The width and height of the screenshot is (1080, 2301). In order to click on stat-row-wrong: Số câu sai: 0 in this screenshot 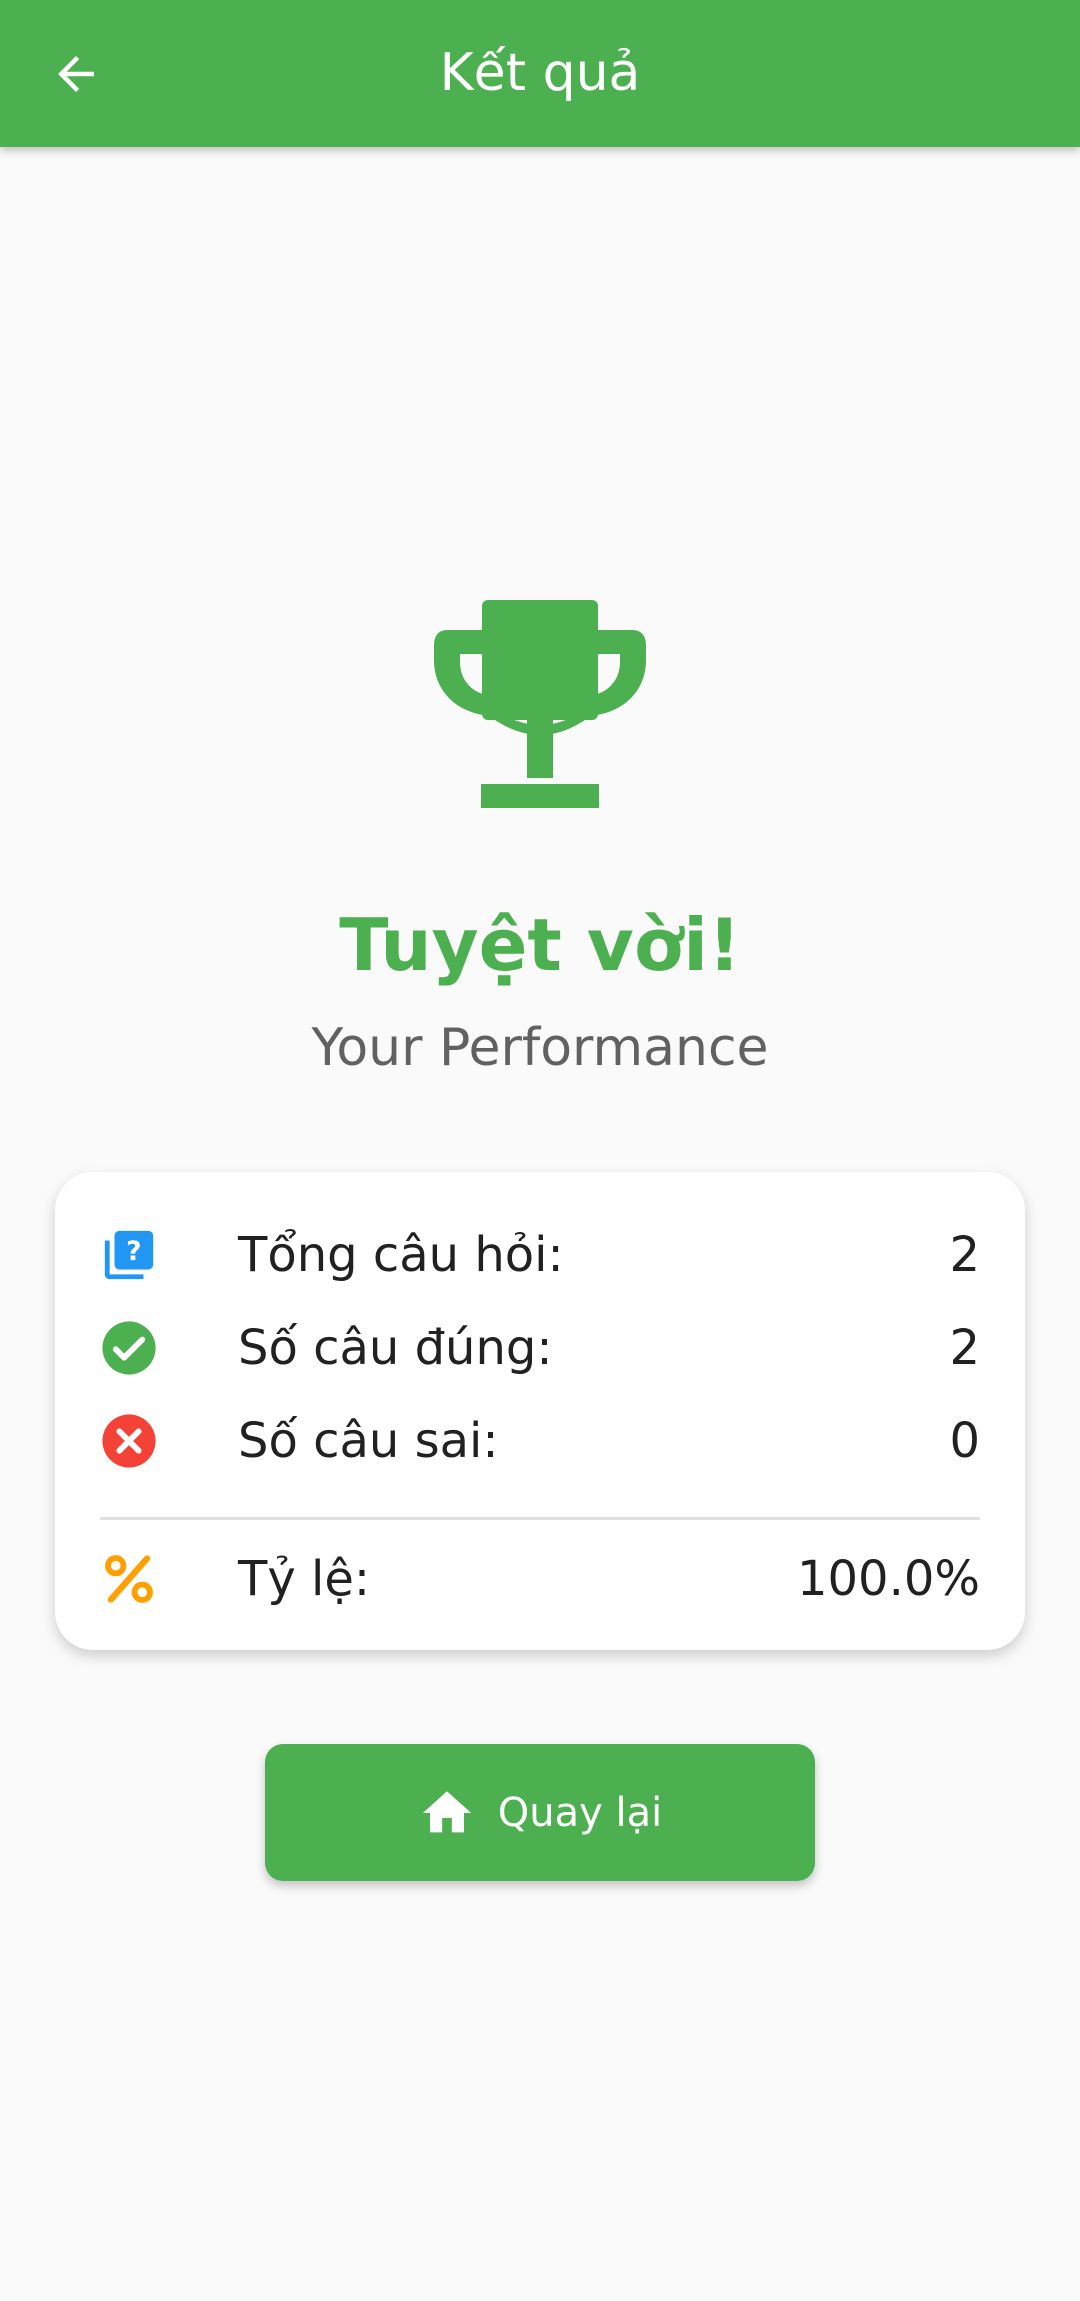, I will do `click(540, 1441)`.